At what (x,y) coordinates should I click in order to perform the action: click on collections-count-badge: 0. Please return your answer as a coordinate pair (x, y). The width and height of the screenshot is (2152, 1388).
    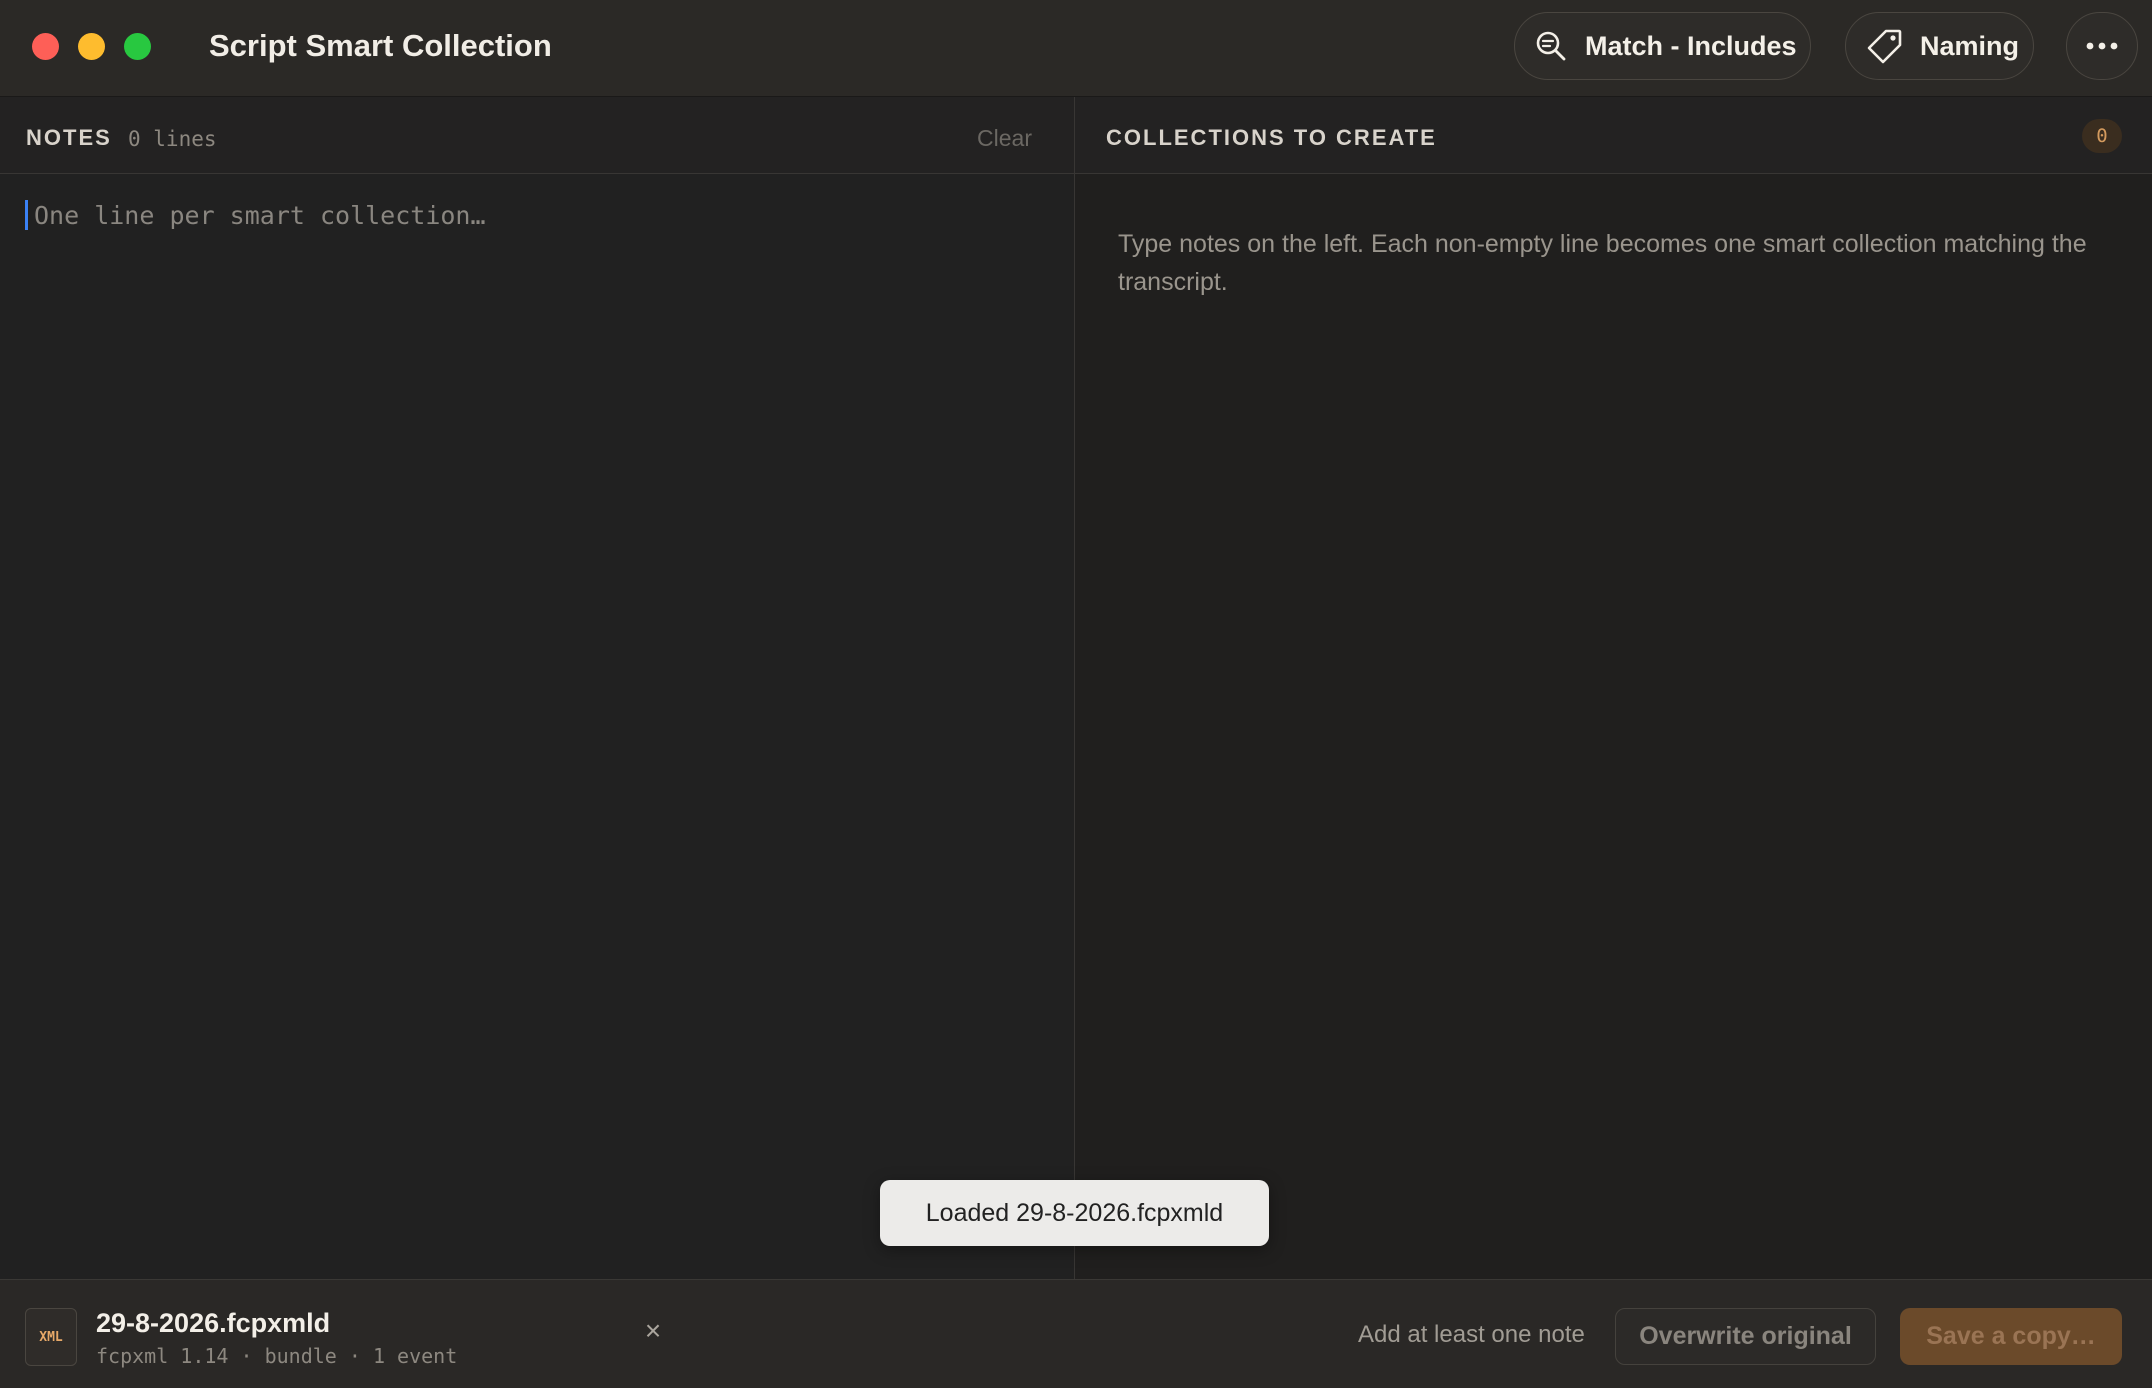
    Looking at the image, I should click on (2102, 136).